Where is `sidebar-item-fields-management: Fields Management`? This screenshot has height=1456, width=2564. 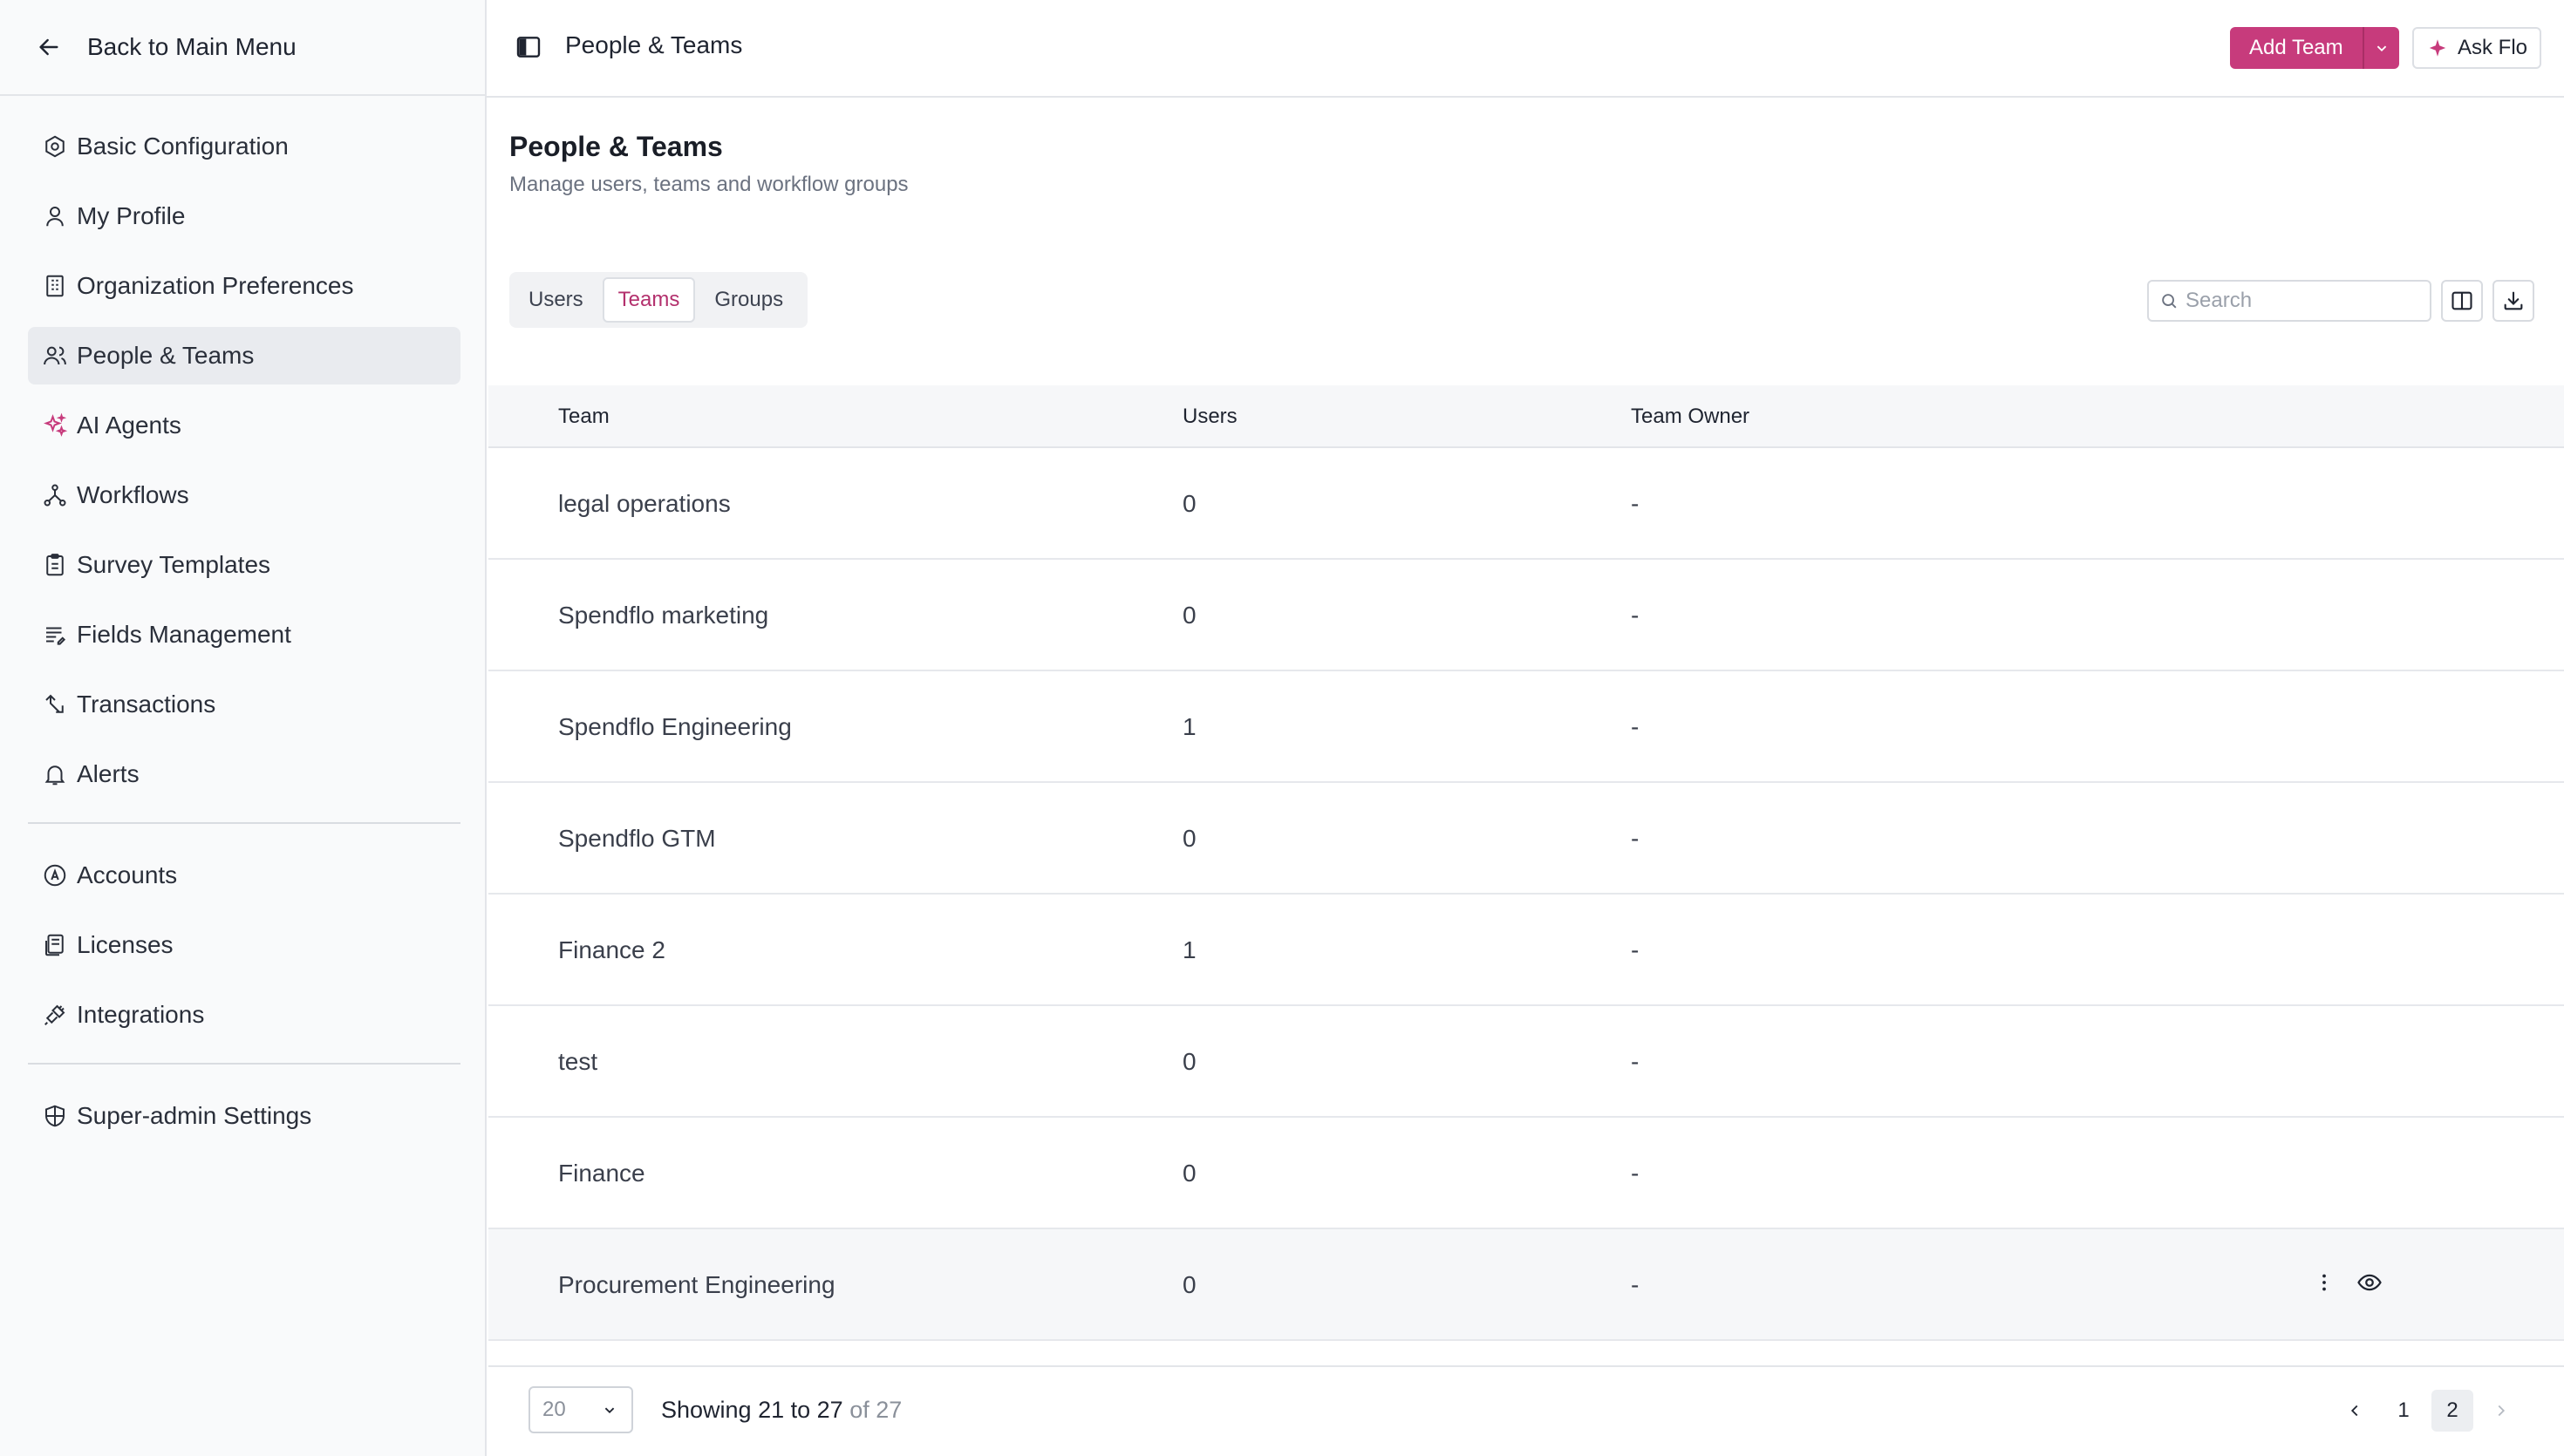 sidebar-item-fields-management: Fields Management is located at coordinates (244, 634).